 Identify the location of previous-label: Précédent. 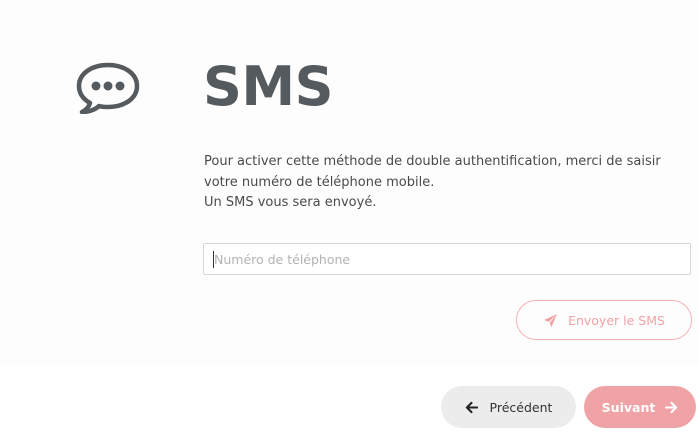
(521, 407).